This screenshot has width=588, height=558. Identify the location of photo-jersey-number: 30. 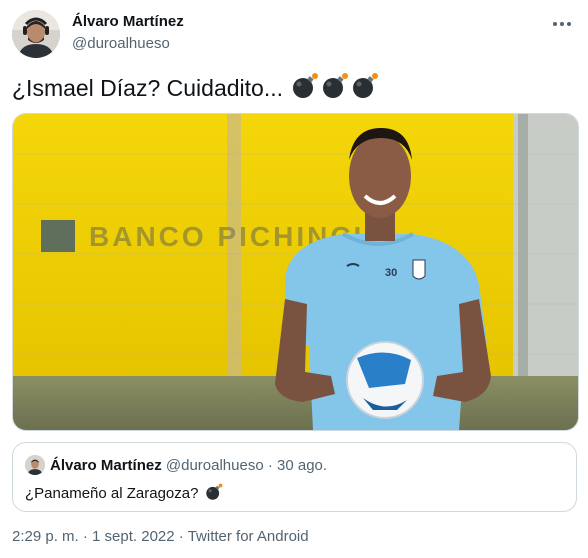
(391, 273).